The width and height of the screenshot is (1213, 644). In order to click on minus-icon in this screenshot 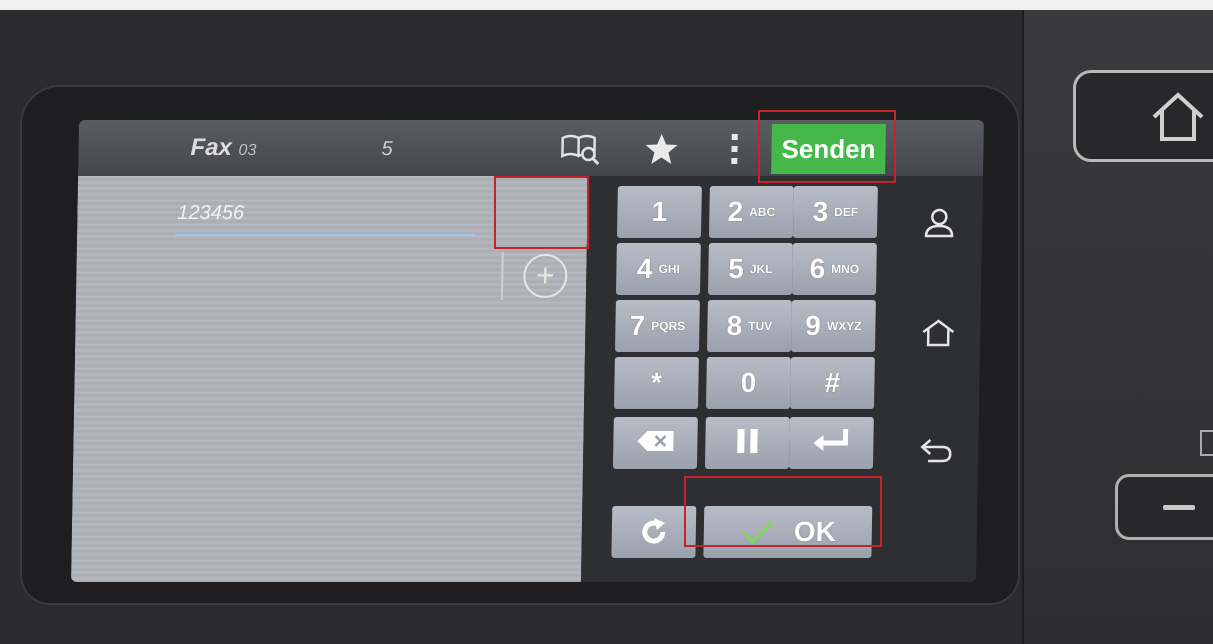, I will do `click(1179, 507)`.